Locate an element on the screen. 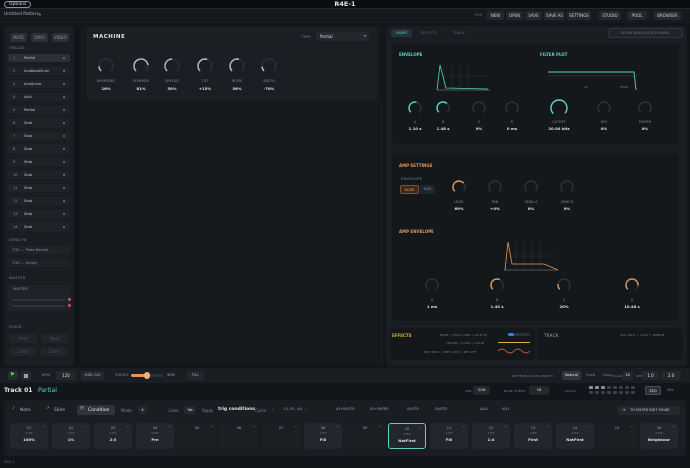 This screenshot has width=690, height=468. len-field: 3/16 is located at coordinates (481, 390).